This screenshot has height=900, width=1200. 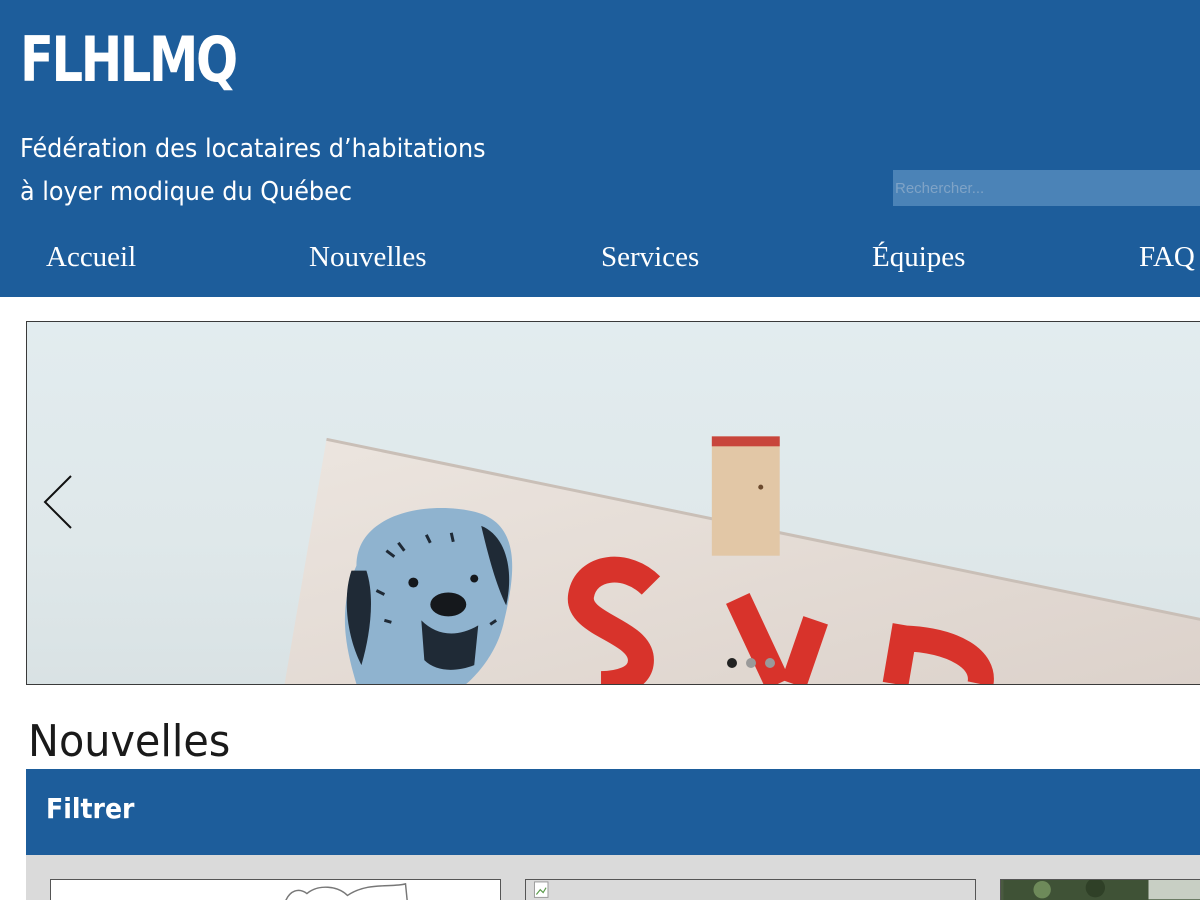 What do you see at coordinates (613, 812) in the screenshot?
I see `filter-toggle: Filtrer` at bounding box center [613, 812].